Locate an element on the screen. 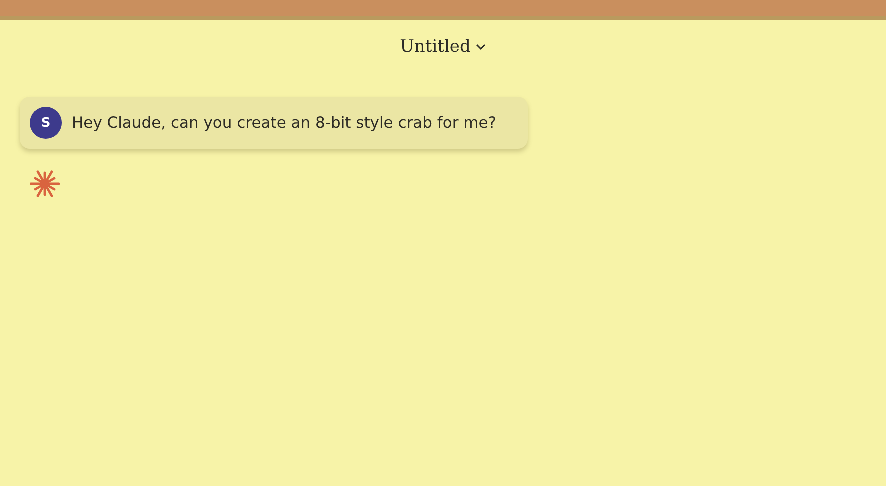  title-dropdown: Untitled is located at coordinates (443, 47).